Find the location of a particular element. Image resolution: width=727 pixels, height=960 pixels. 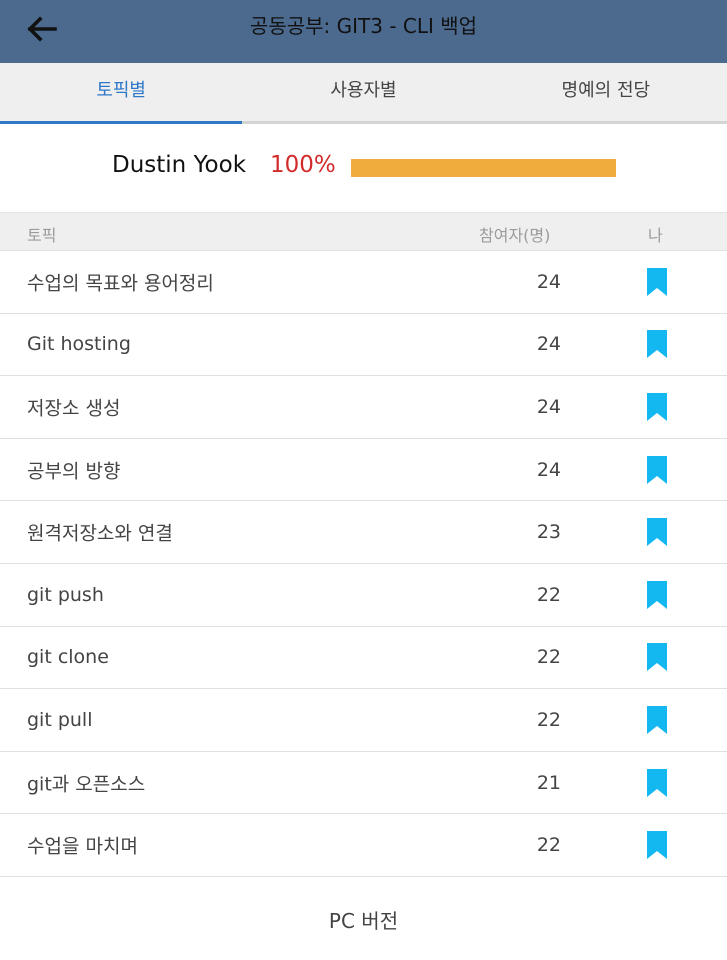

table-row: 공부의 방향 24 is located at coordinates (363, 470).